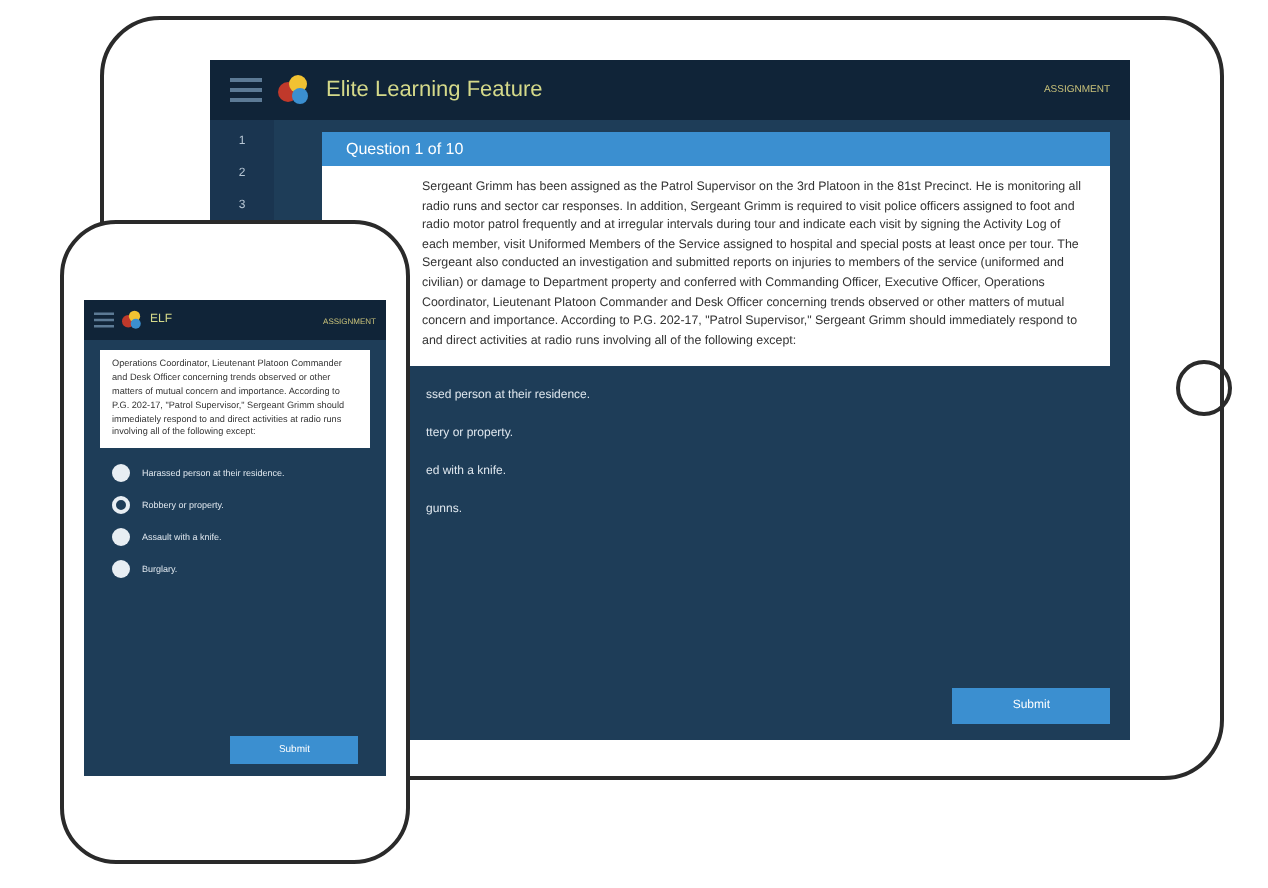 This screenshot has width=1268, height=888. I want to click on home-button, so click(1204, 388).